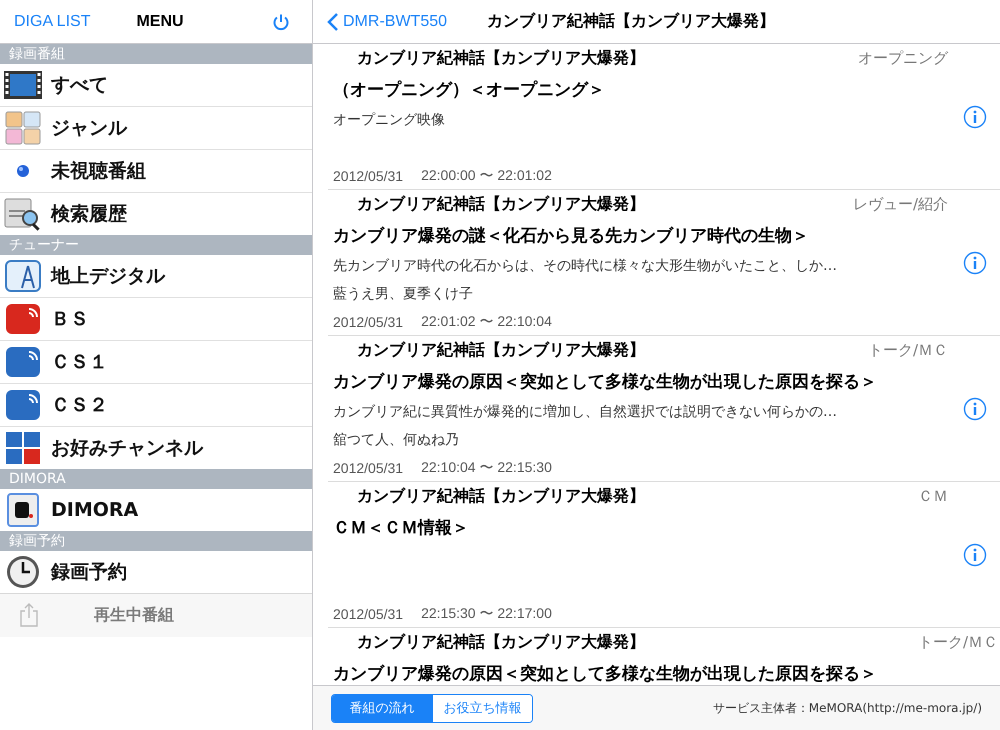  What do you see at coordinates (89, 128) in the screenshot?
I see `menu-item: ジャンル` at bounding box center [89, 128].